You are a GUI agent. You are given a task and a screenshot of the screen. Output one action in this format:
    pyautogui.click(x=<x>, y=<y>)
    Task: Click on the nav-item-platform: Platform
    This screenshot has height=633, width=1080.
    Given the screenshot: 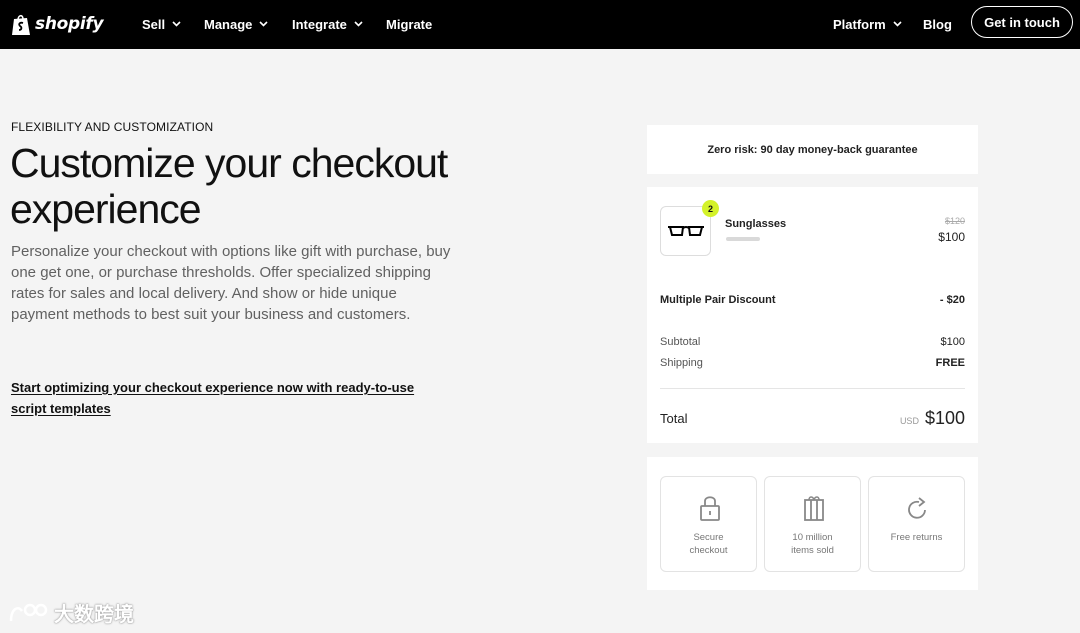 What is the action you would take?
    pyautogui.click(x=867, y=24)
    